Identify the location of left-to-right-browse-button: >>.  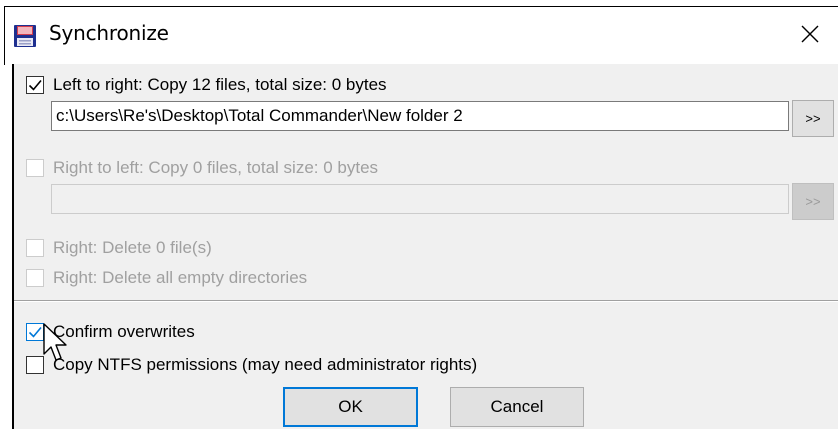
(813, 118).